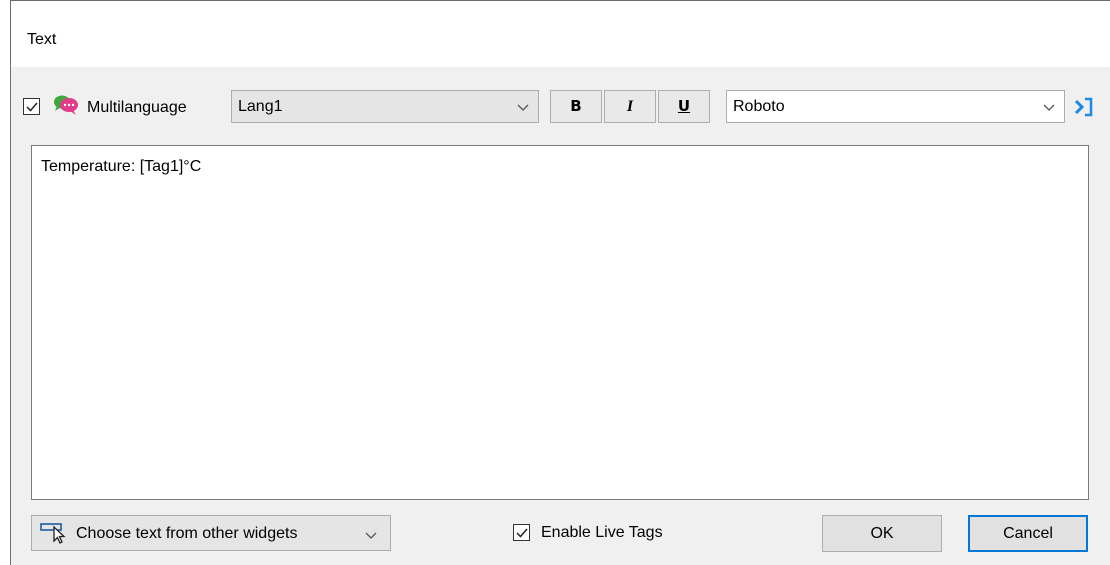 The height and width of the screenshot is (565, 1110). Describe the element at coordinates (66, 105) in the screenshot. I see `speech-bubbles-icon` at that location.